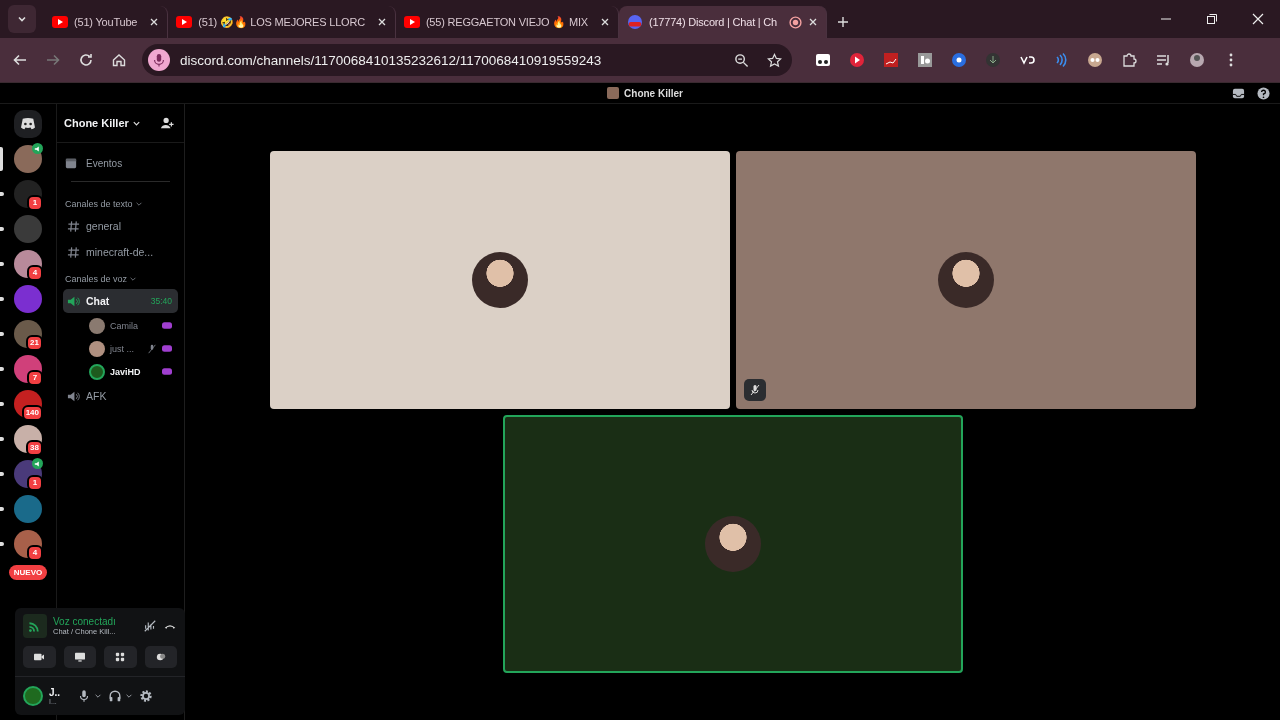 Image resolution: width=1280 pixels, height=720 pixels. What do you see at coordinates (96, 123) in the screenshot?
I see `server-name: Chone Killer` at bounding box center [96, 123].